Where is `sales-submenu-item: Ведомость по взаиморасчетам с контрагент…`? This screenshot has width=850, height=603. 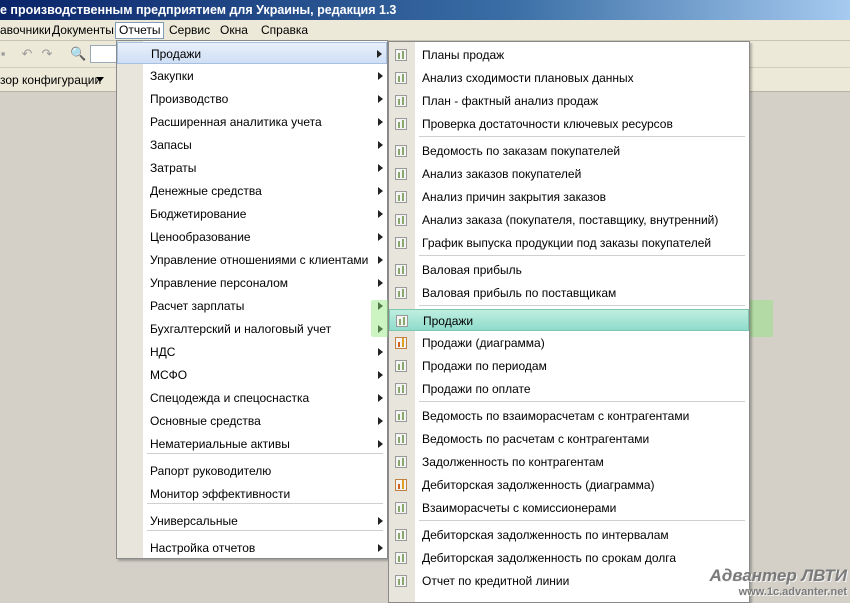 sales-submenu-item: Ведомость по взаиморасчетам с контрагент… is located at coordinates (569, 416).